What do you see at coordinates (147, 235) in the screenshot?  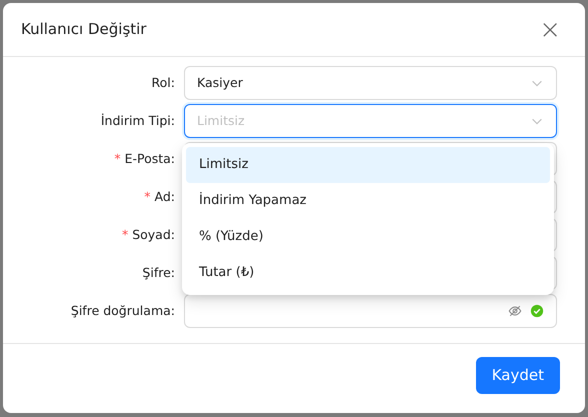 I see `field-label: * Soyad:` at bounding box center [147, 235].